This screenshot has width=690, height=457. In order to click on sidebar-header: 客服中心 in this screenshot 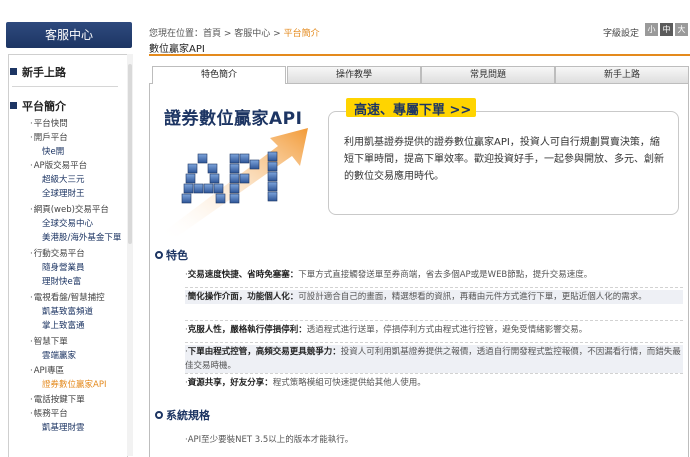, I will do `click(69, 35)`.